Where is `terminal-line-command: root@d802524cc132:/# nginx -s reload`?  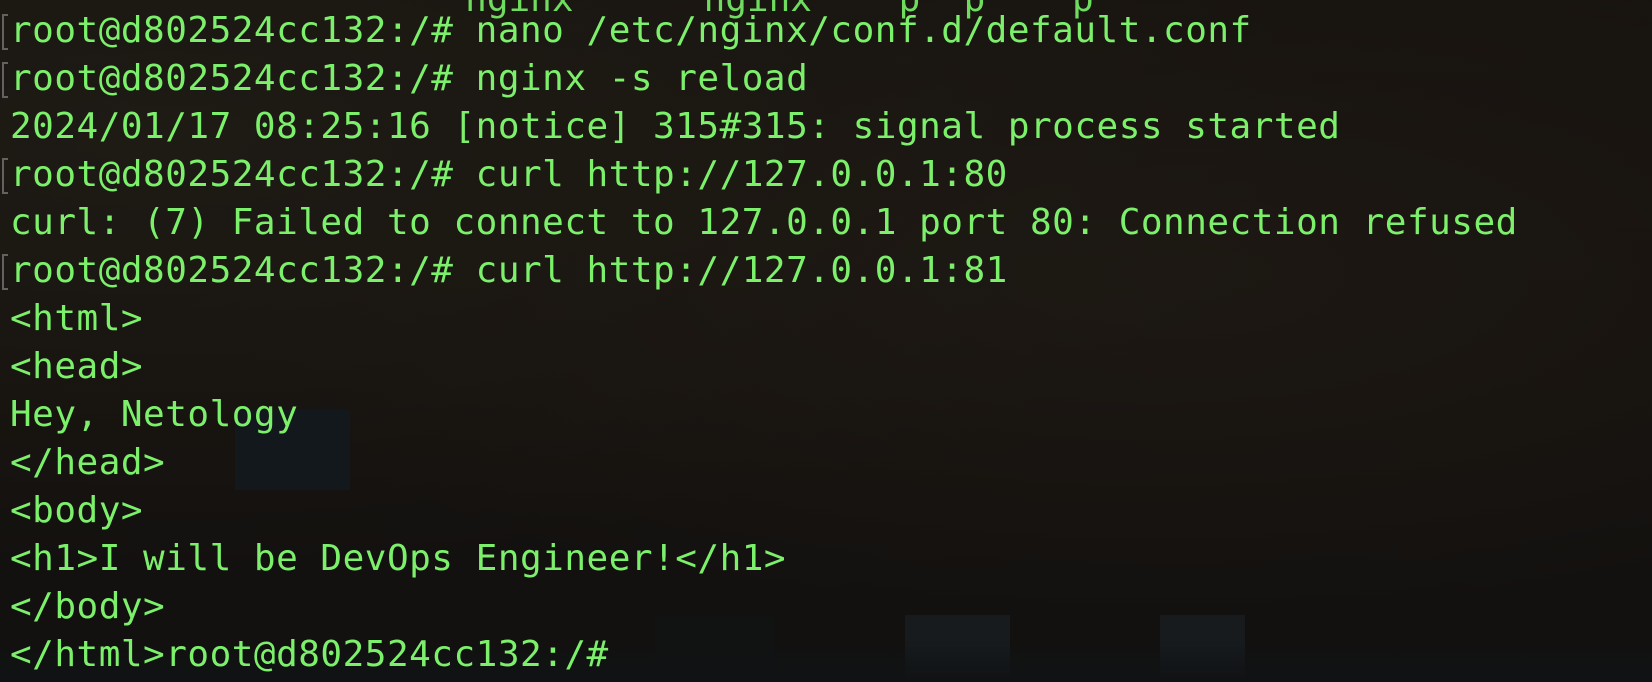
terminal-line-command: root@d802524cc132:/# nginx -s reload is located at coordinates (409, 78).